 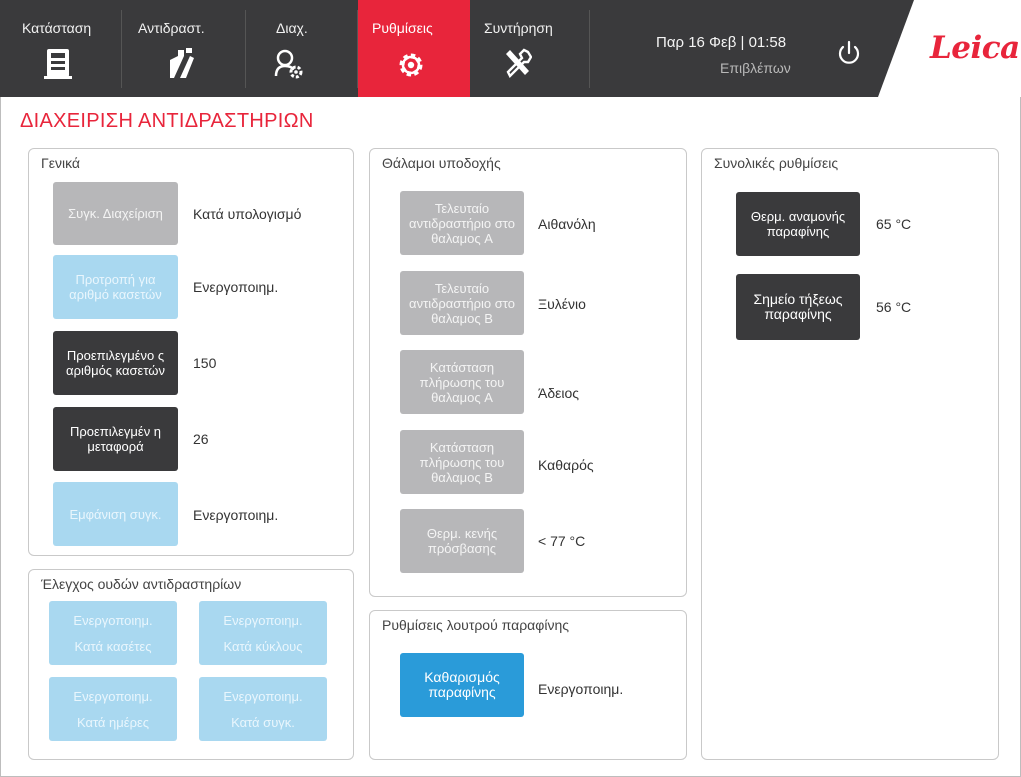 I want to click on nav-reagents-label: Αντιδραστ., so click(x=171, y=28).